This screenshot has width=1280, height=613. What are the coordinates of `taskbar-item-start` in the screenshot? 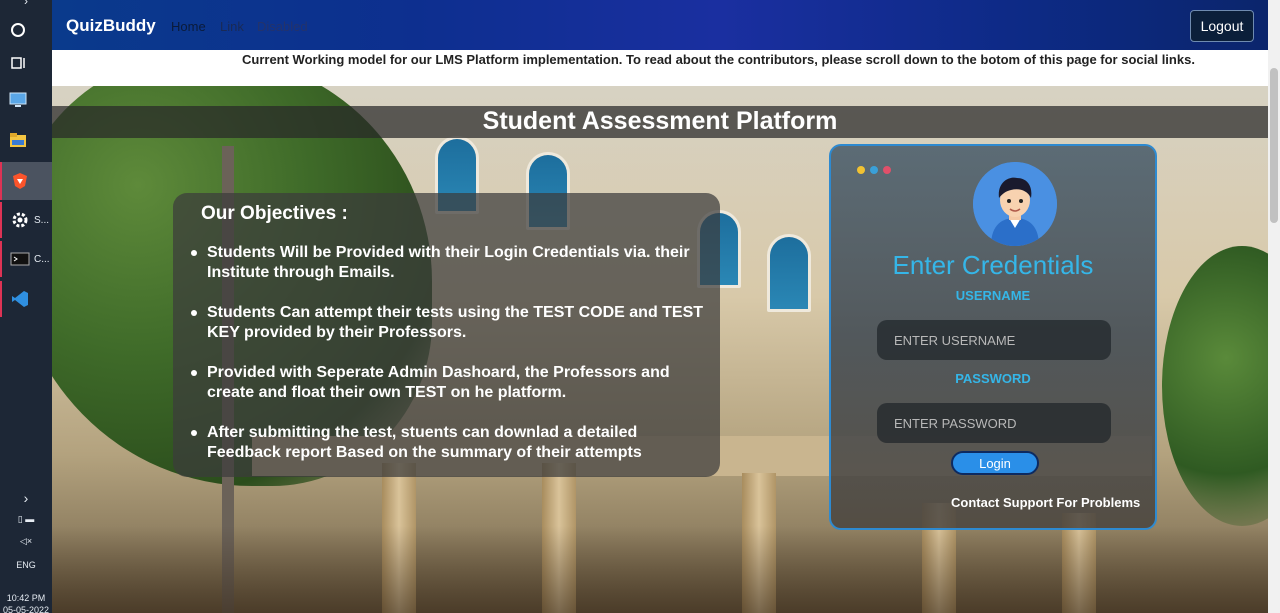 It's located at (26, 30).